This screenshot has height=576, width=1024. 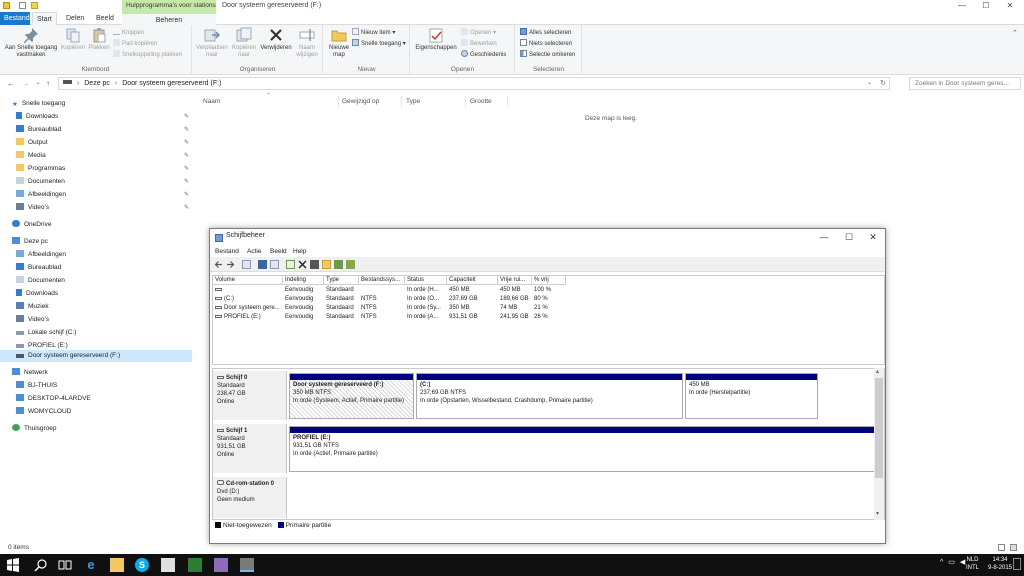 I want to click on crumb-current: Door systeem gereserveerd (F:), so click(x=171, y=83).